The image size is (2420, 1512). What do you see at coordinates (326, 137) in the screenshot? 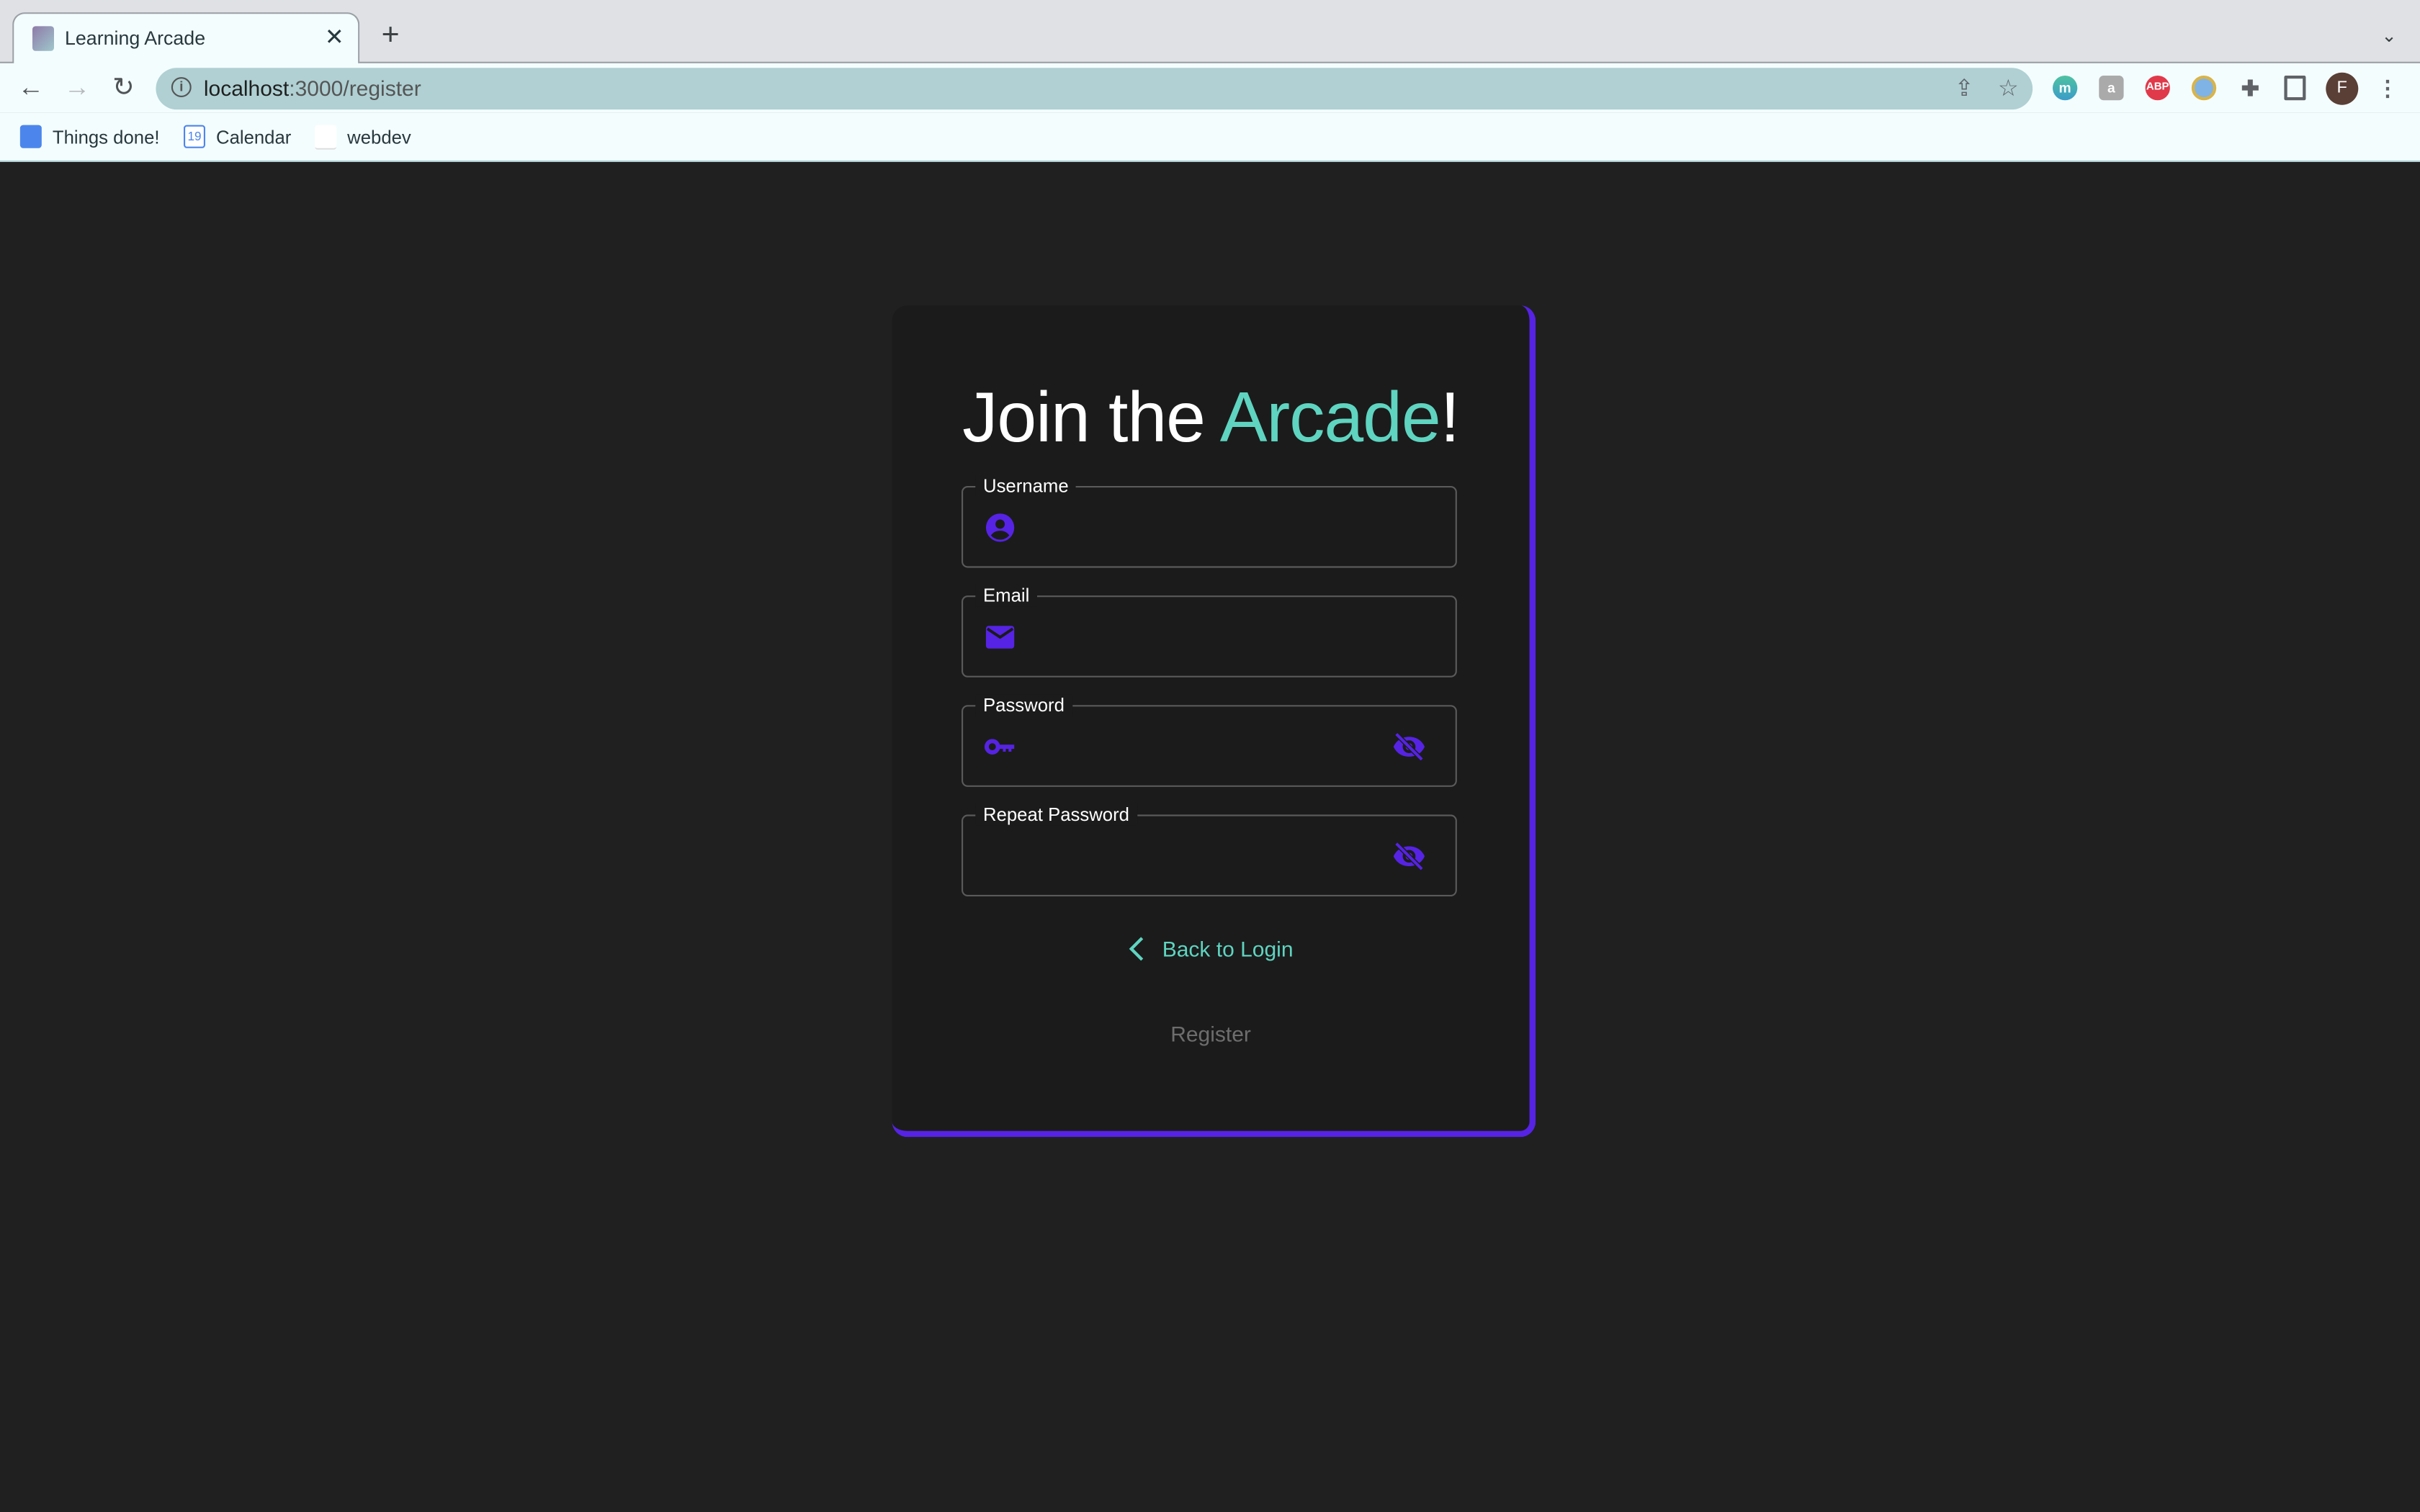
I see `folder-icon` at bounding box center [326, 137].